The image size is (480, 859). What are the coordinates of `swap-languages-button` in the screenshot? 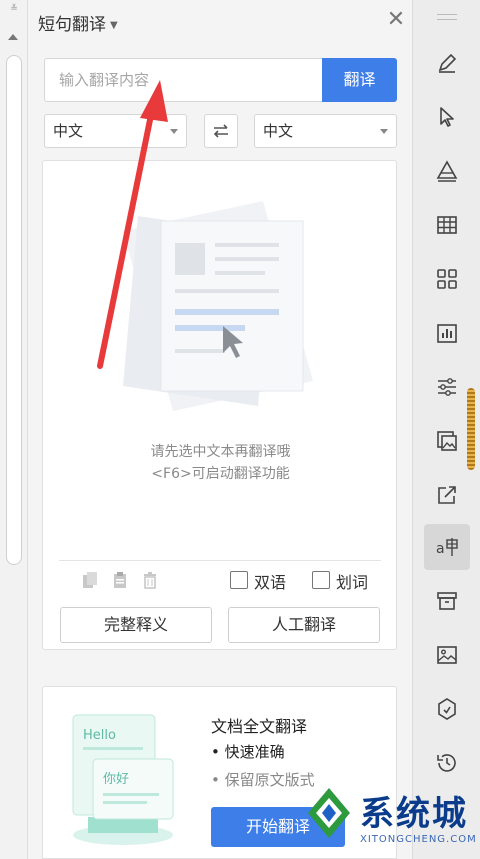 It's located at (221, 131).